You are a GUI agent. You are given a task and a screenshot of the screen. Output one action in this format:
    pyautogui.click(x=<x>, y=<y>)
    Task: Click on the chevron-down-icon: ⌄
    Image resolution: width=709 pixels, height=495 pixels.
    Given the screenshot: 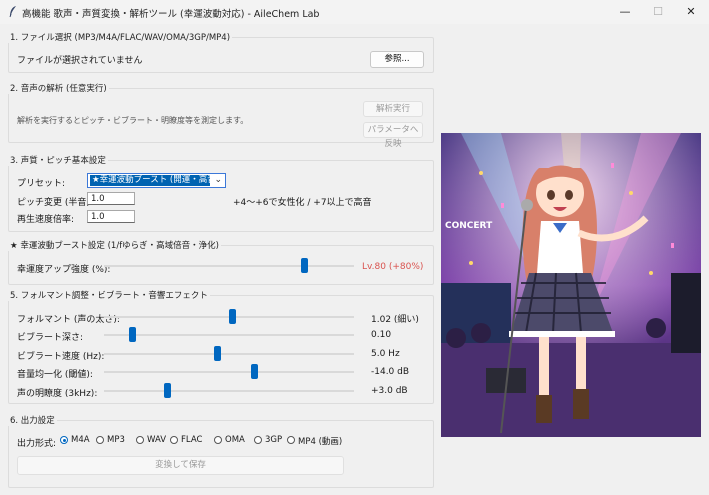 What is the action you would take?
    pyautogui.click(x=218, y=180)
    